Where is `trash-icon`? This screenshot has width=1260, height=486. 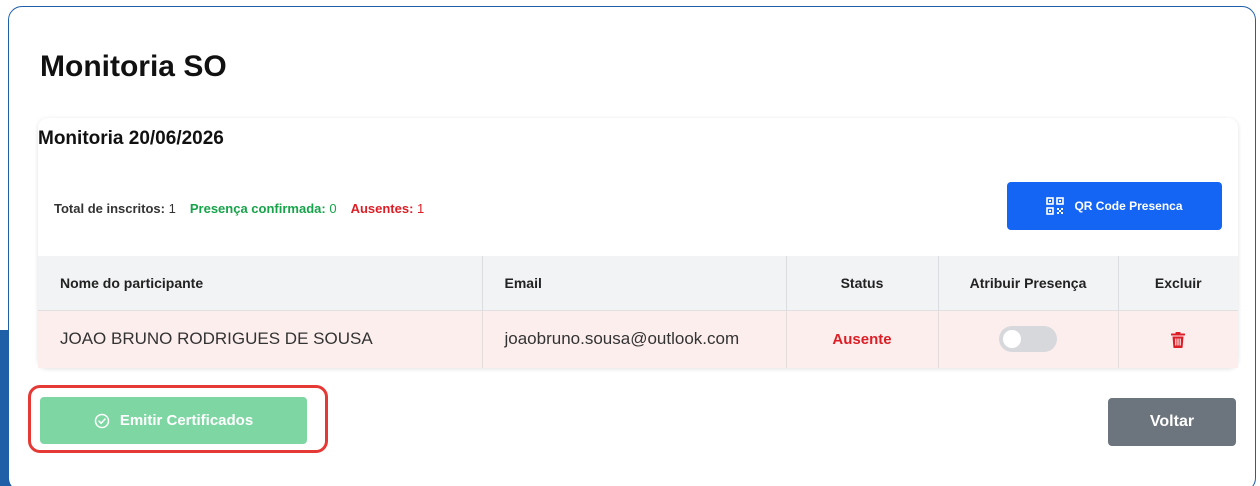
trash-icon is located at coordinates (1178, 339).